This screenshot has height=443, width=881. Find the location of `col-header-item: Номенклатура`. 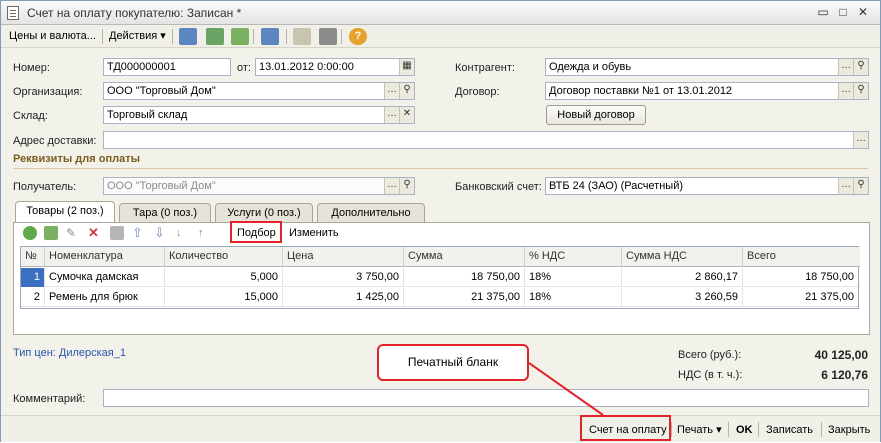

col-header-item: Номенклатура is located at coordinates (105, 257).